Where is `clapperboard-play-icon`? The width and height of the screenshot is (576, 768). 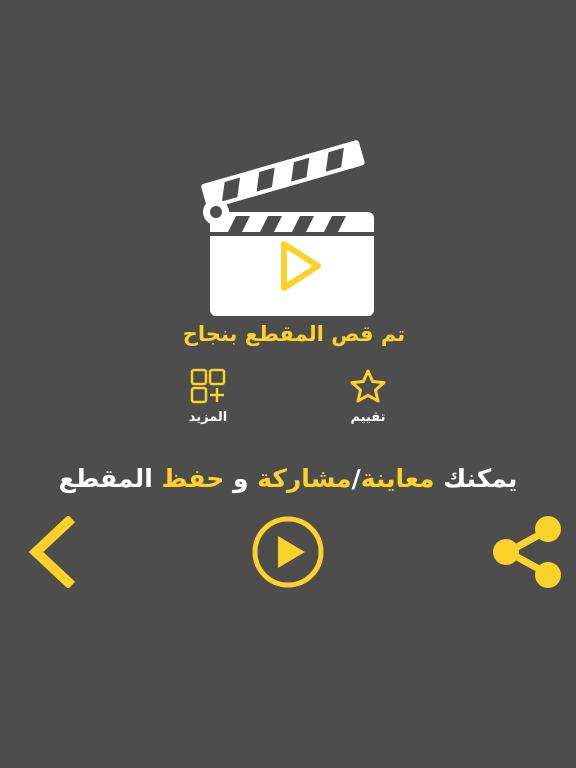
clapperboard-play-icon is located at coordinates (287, 228).